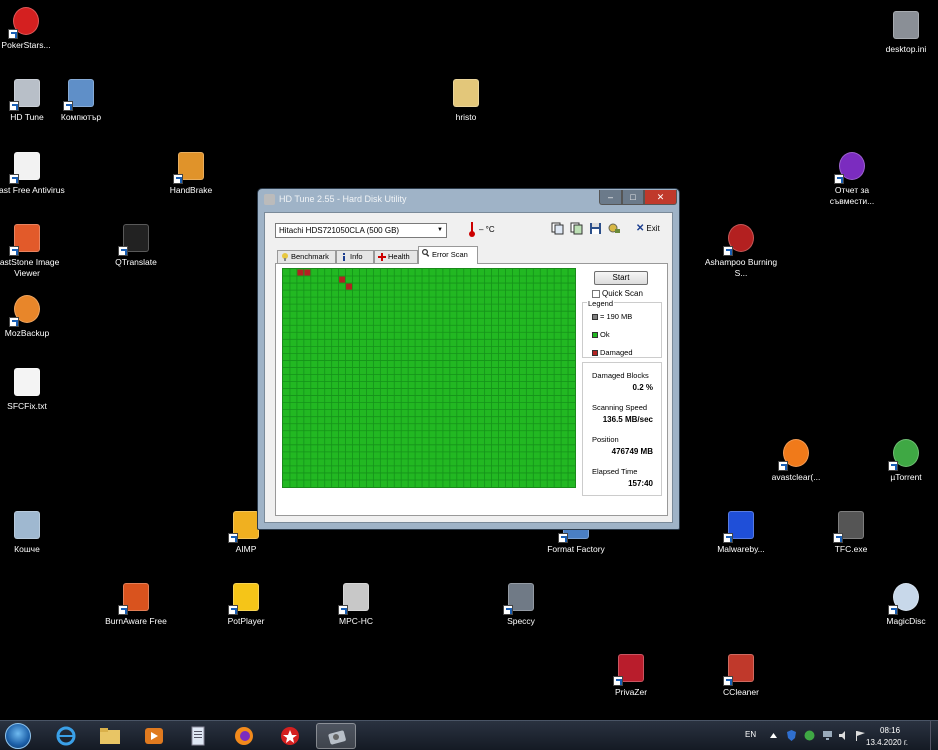 Image resolution: width=938 pixels, height=750 pixels. I want to click on start-button: Start, so click(621, 278).